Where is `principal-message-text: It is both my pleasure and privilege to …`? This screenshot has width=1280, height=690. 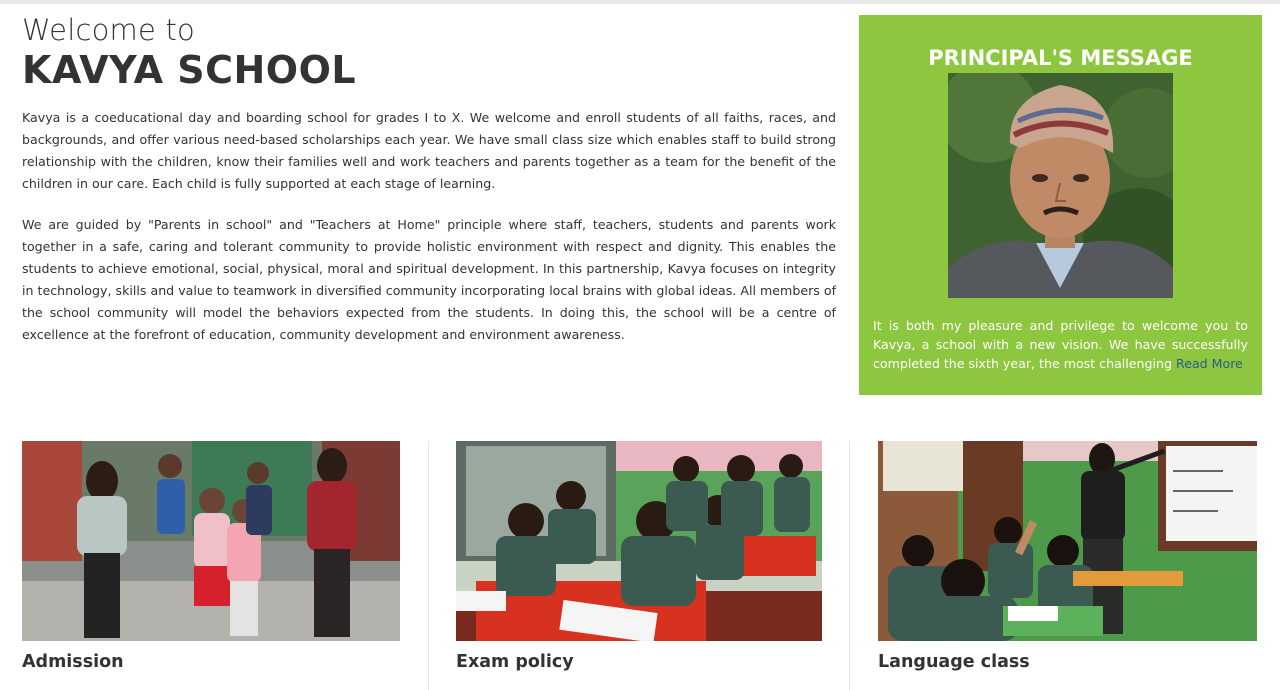 principal-message-text: It is both my pleasure and privilege to … is located at coordinates (1060, 344).